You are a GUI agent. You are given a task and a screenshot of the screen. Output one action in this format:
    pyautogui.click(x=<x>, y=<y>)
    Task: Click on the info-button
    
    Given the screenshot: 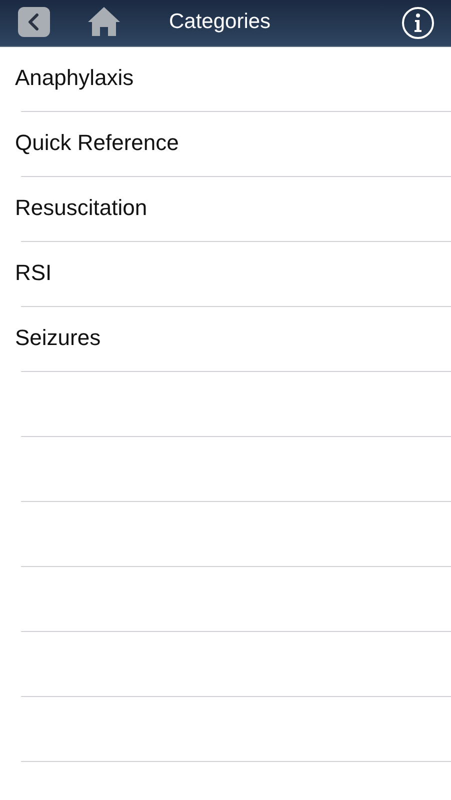 What is the action you would take?
    pyautogui.click(x=418, y=23)
    